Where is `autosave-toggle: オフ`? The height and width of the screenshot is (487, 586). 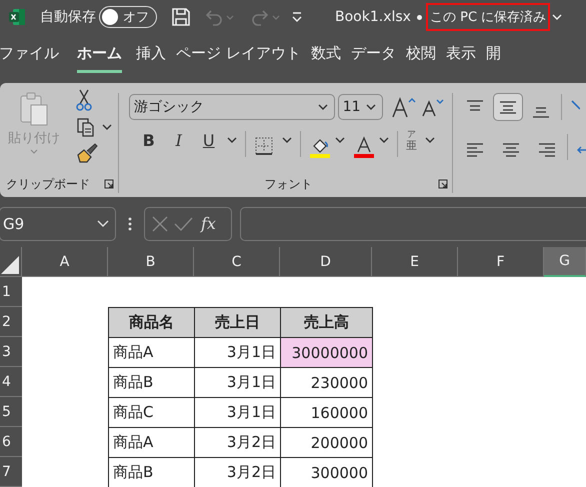 autosave-toggle: オフ is located at coordinates (128, 17).